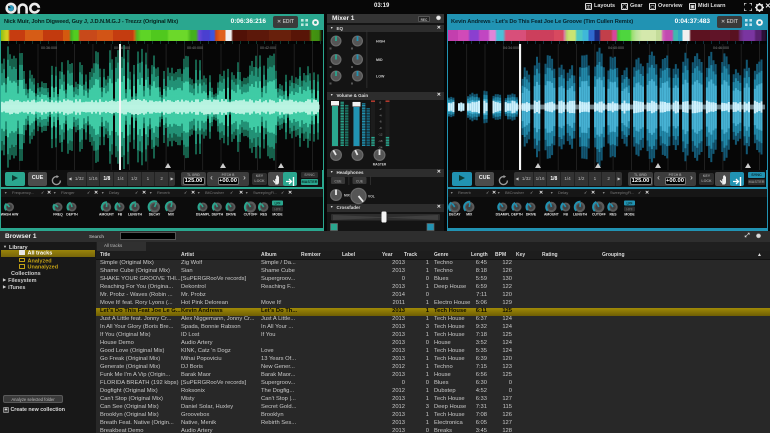  I want to click on svg-text: -12, so click(380, 135).